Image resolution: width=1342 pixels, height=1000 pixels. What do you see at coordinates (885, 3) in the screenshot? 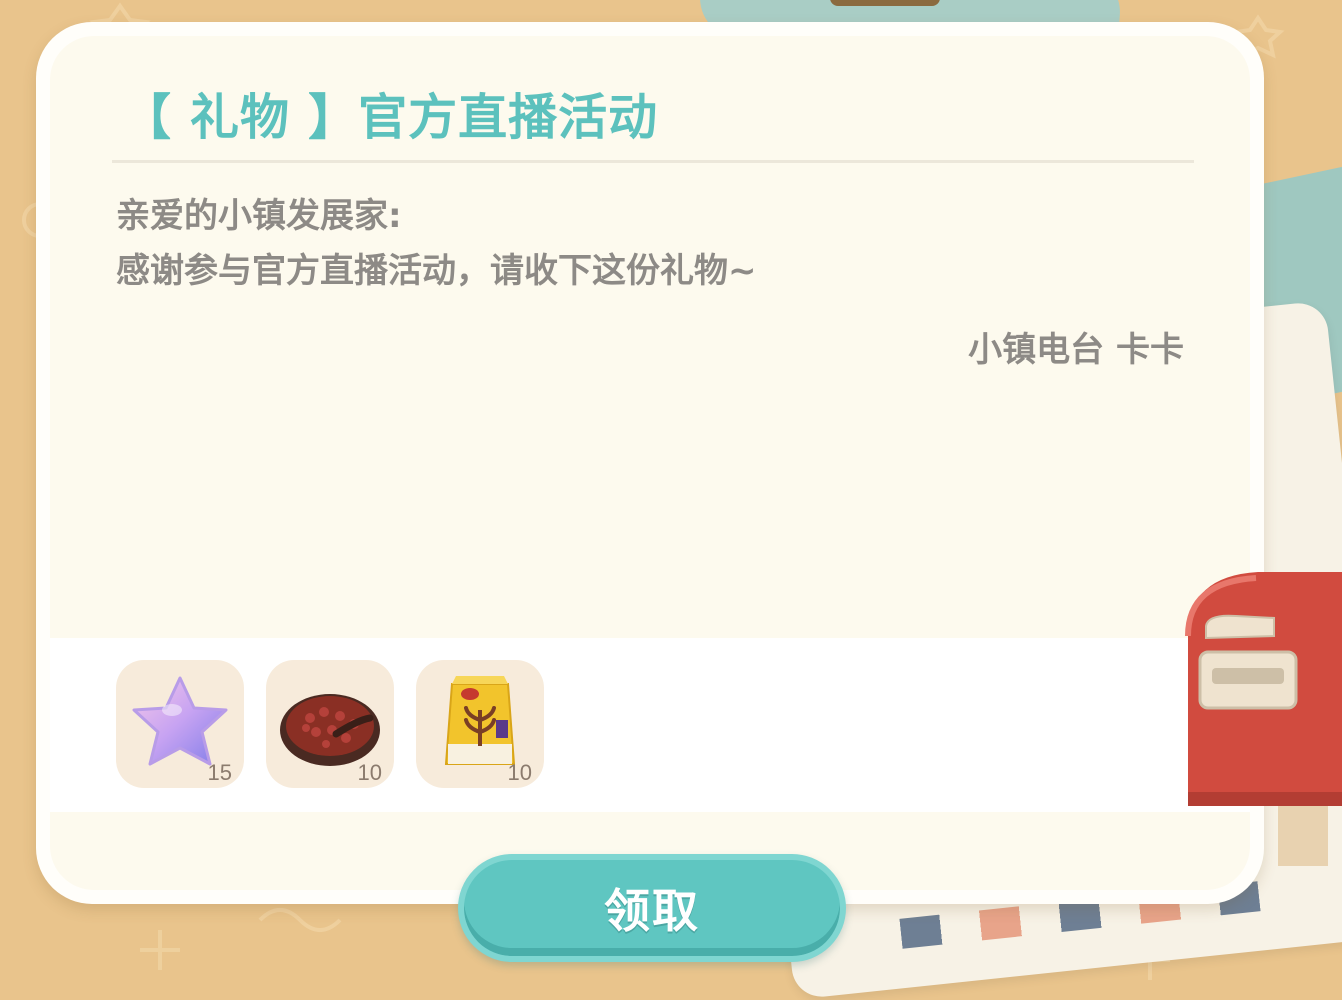
I see `background-tab` at bounding box center [885, 3].